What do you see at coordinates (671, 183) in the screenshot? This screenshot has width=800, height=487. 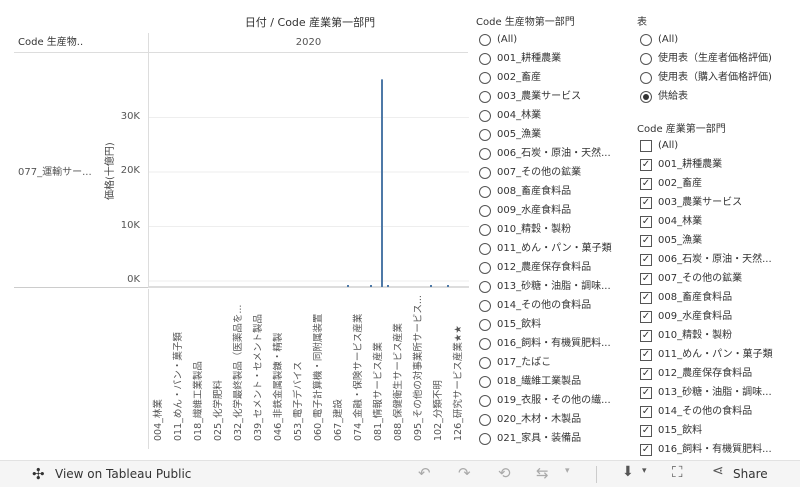 I see `industry-filter-option: ✓ 002_畜産` at bounding box center [671, 183].